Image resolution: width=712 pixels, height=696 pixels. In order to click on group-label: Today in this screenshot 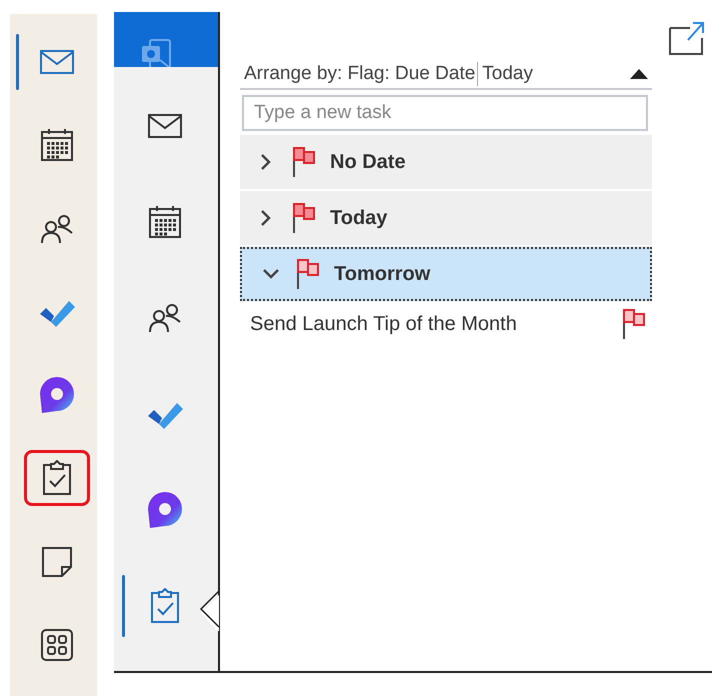, I will do `click(359, 218)`.